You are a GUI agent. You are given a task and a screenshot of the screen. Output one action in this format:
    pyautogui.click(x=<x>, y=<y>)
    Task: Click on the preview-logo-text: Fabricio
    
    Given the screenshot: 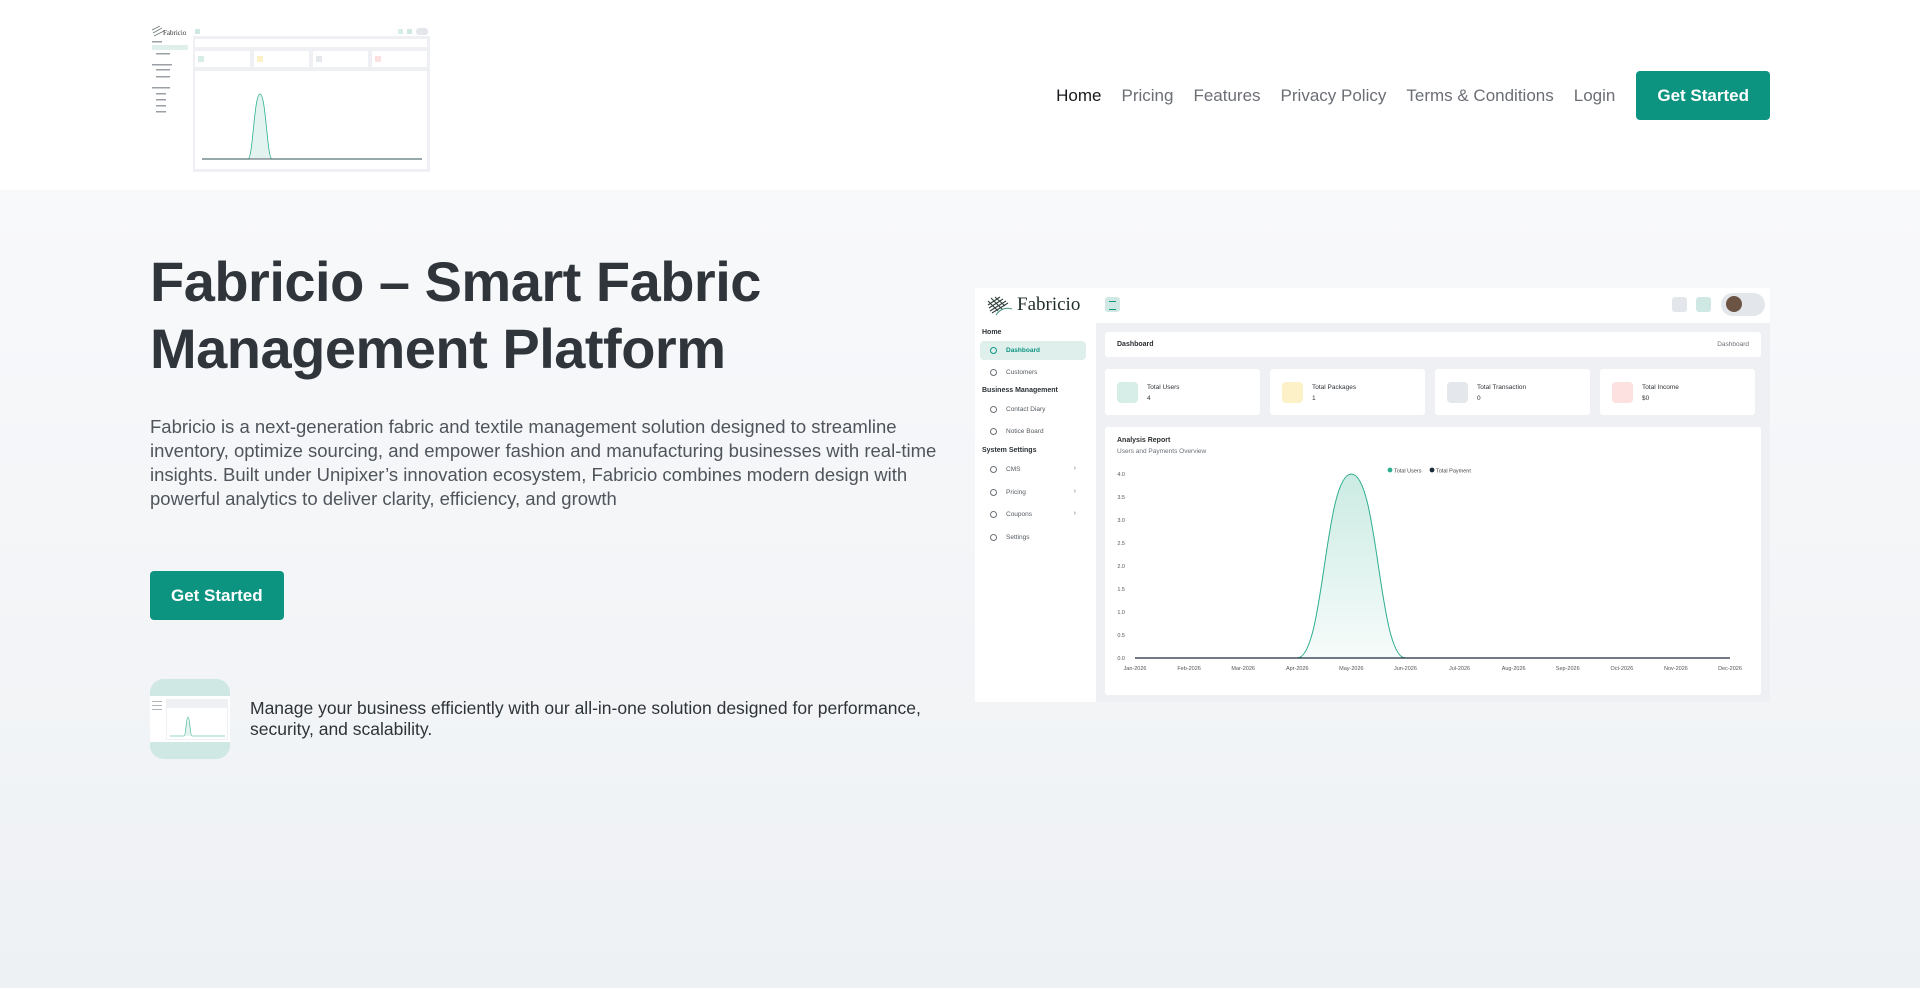 What is the action you would take?
    pyautogui.click(x=1049, y=304)
    